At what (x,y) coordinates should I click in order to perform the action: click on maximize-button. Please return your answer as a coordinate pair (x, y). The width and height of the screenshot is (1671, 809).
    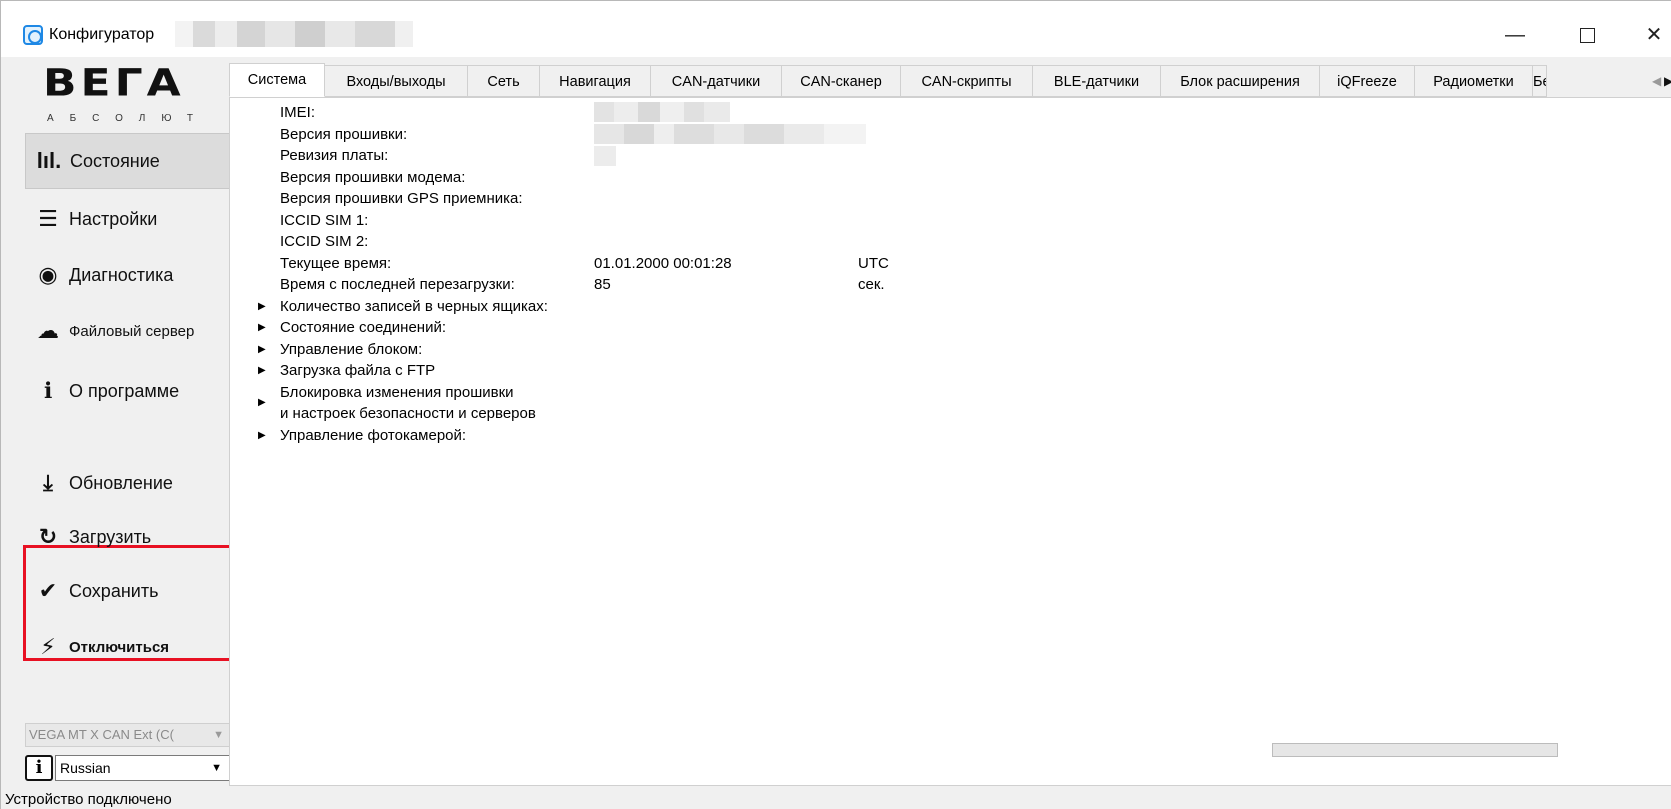
    Looking at the image, I should click on (1587, 35).